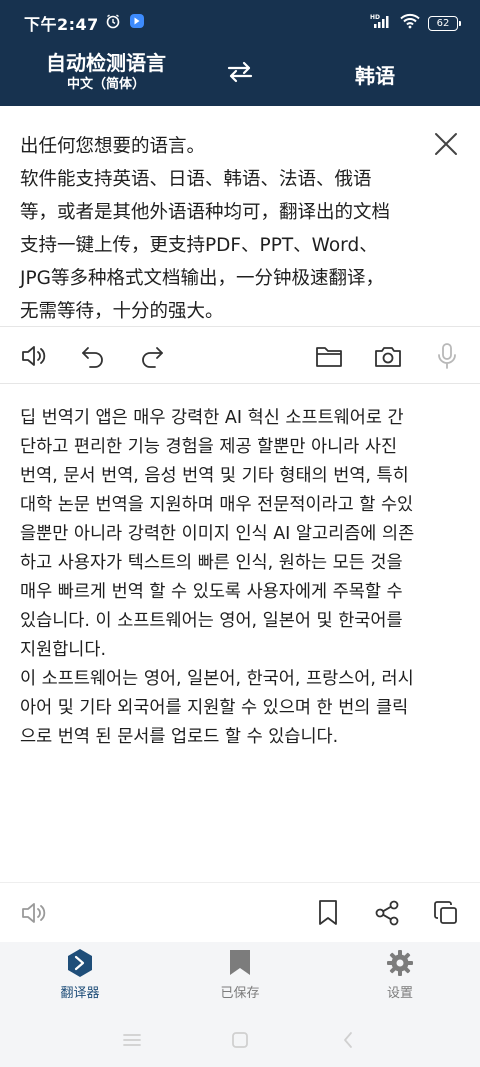 Image resolution: width=480 pixels, height=1067 pixels. I want to click on back-chevron-icon, so click(348, 1040).